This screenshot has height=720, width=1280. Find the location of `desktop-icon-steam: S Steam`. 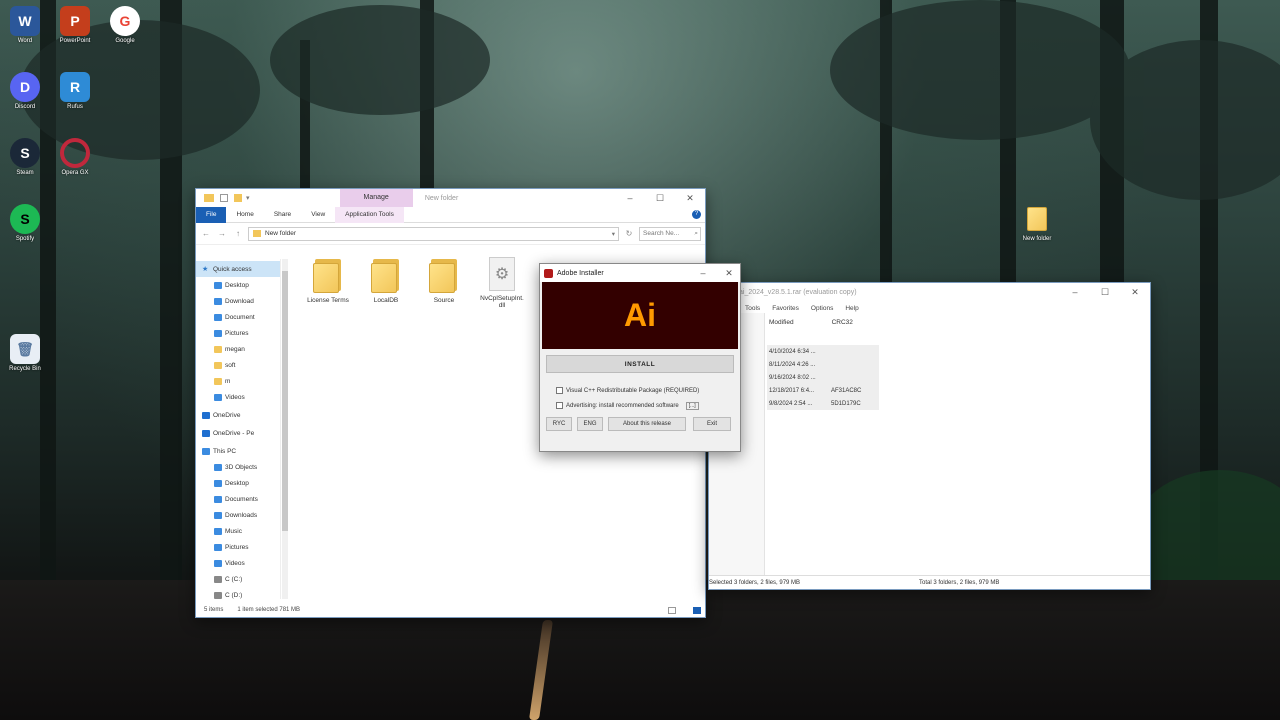

desktop-icon-steam: S Steam is located at coordinates (25, 157).